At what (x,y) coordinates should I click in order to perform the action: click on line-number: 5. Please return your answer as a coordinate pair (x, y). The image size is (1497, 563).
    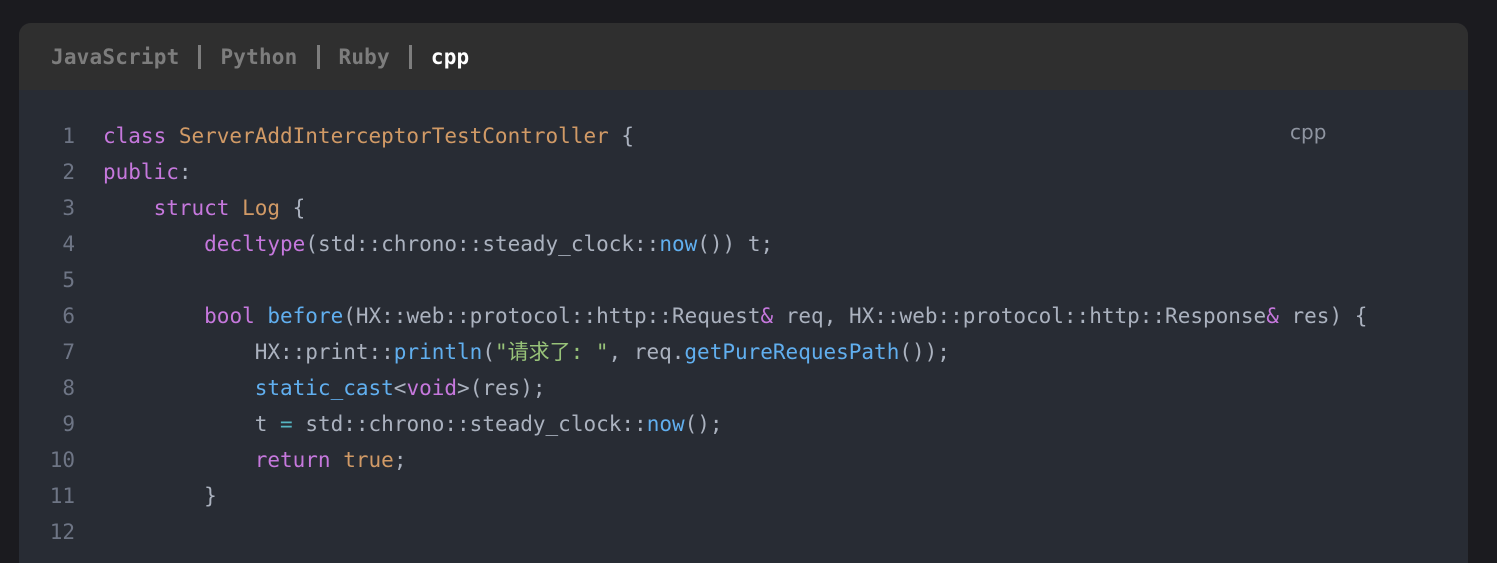
    Looking at the image, I should click on (68, 280).